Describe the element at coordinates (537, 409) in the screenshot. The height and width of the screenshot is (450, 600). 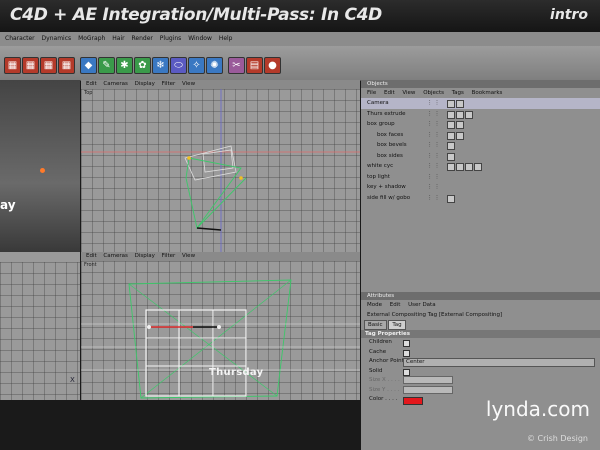
I see `lynda-watermark: lynda.com` at that location.